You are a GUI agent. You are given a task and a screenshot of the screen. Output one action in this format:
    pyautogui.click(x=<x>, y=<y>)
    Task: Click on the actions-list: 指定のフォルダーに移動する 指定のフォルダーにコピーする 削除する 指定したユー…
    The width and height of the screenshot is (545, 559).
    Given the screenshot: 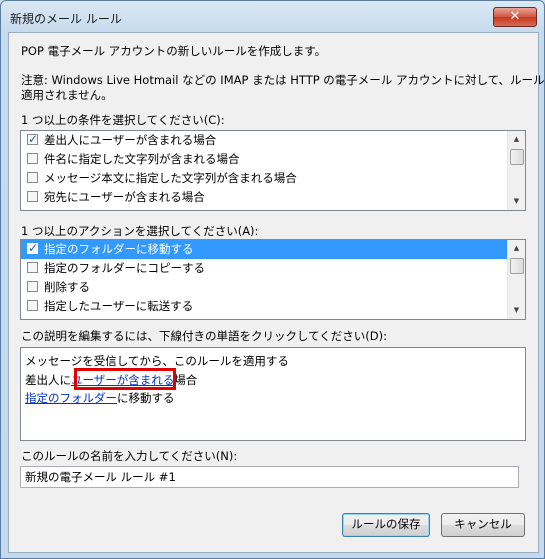 What is the action you would take?
    pyautogui.click(x=273, y=279)
    